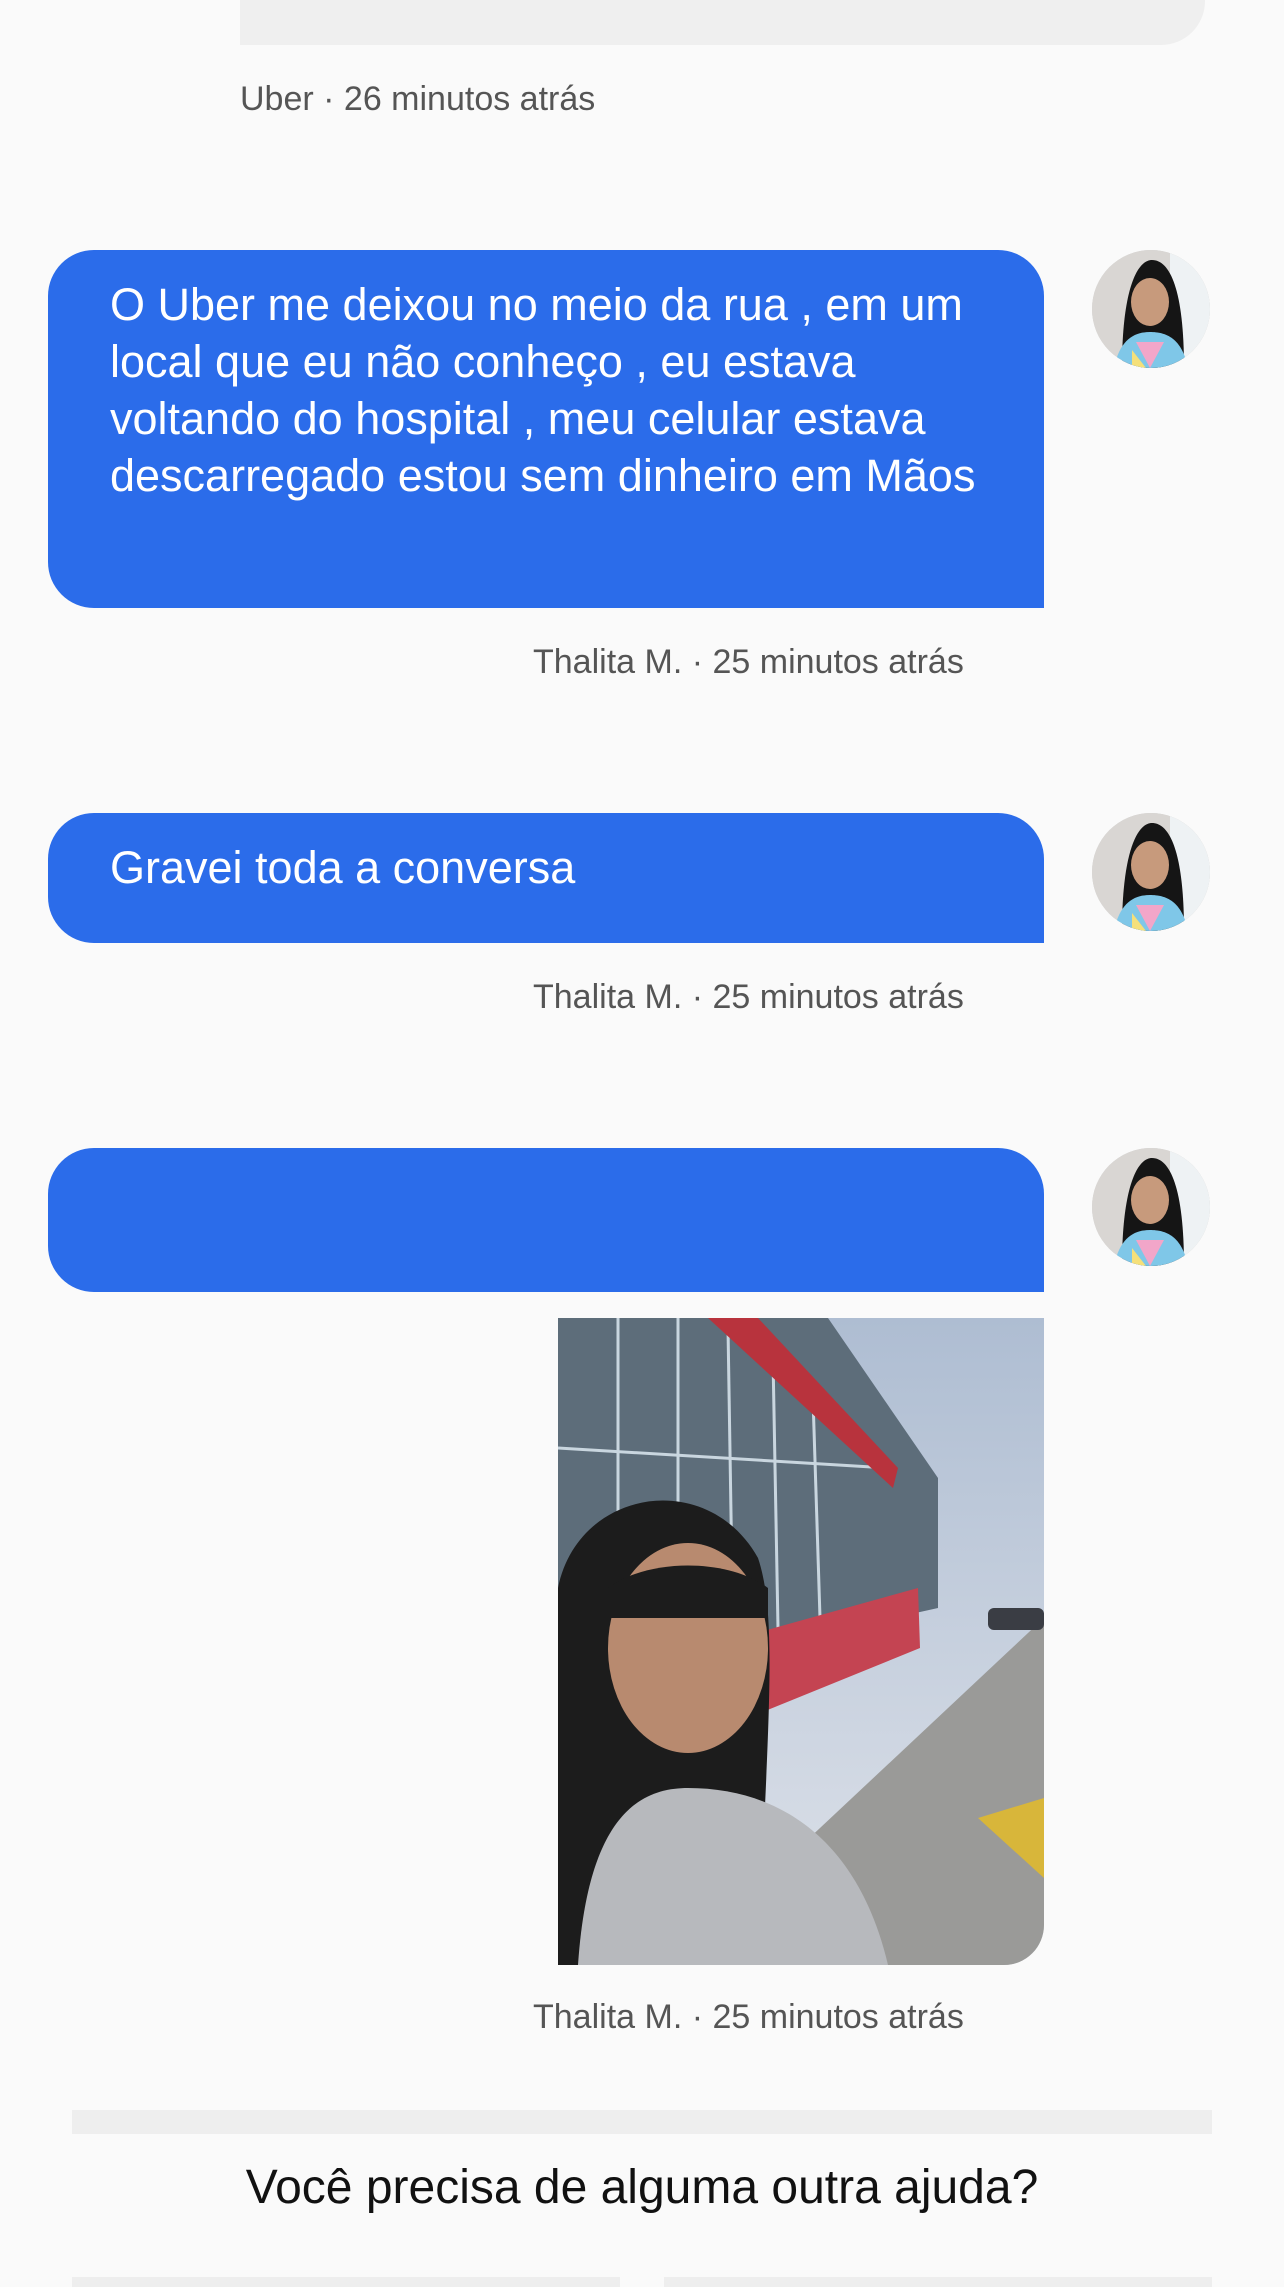 The height and width of the screenshot is (2287, 1284). What do you see at coordinates (418, 99) in the screenshot?
I see `previous-message-meta: Uber · 26 minutos atrás` at bounding box center [418, 99].